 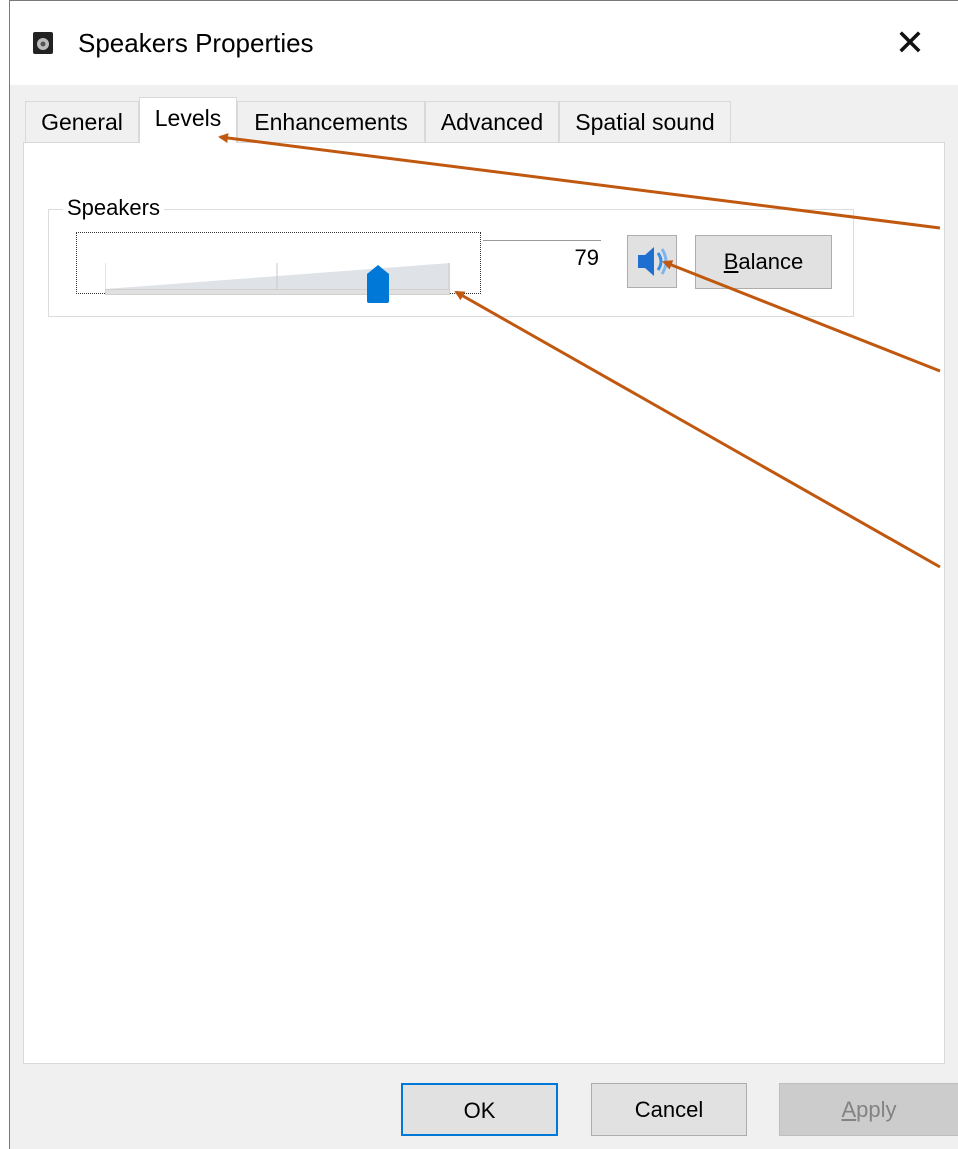 I want to click on tab-levels: Levels, so click(x=188, y=120).